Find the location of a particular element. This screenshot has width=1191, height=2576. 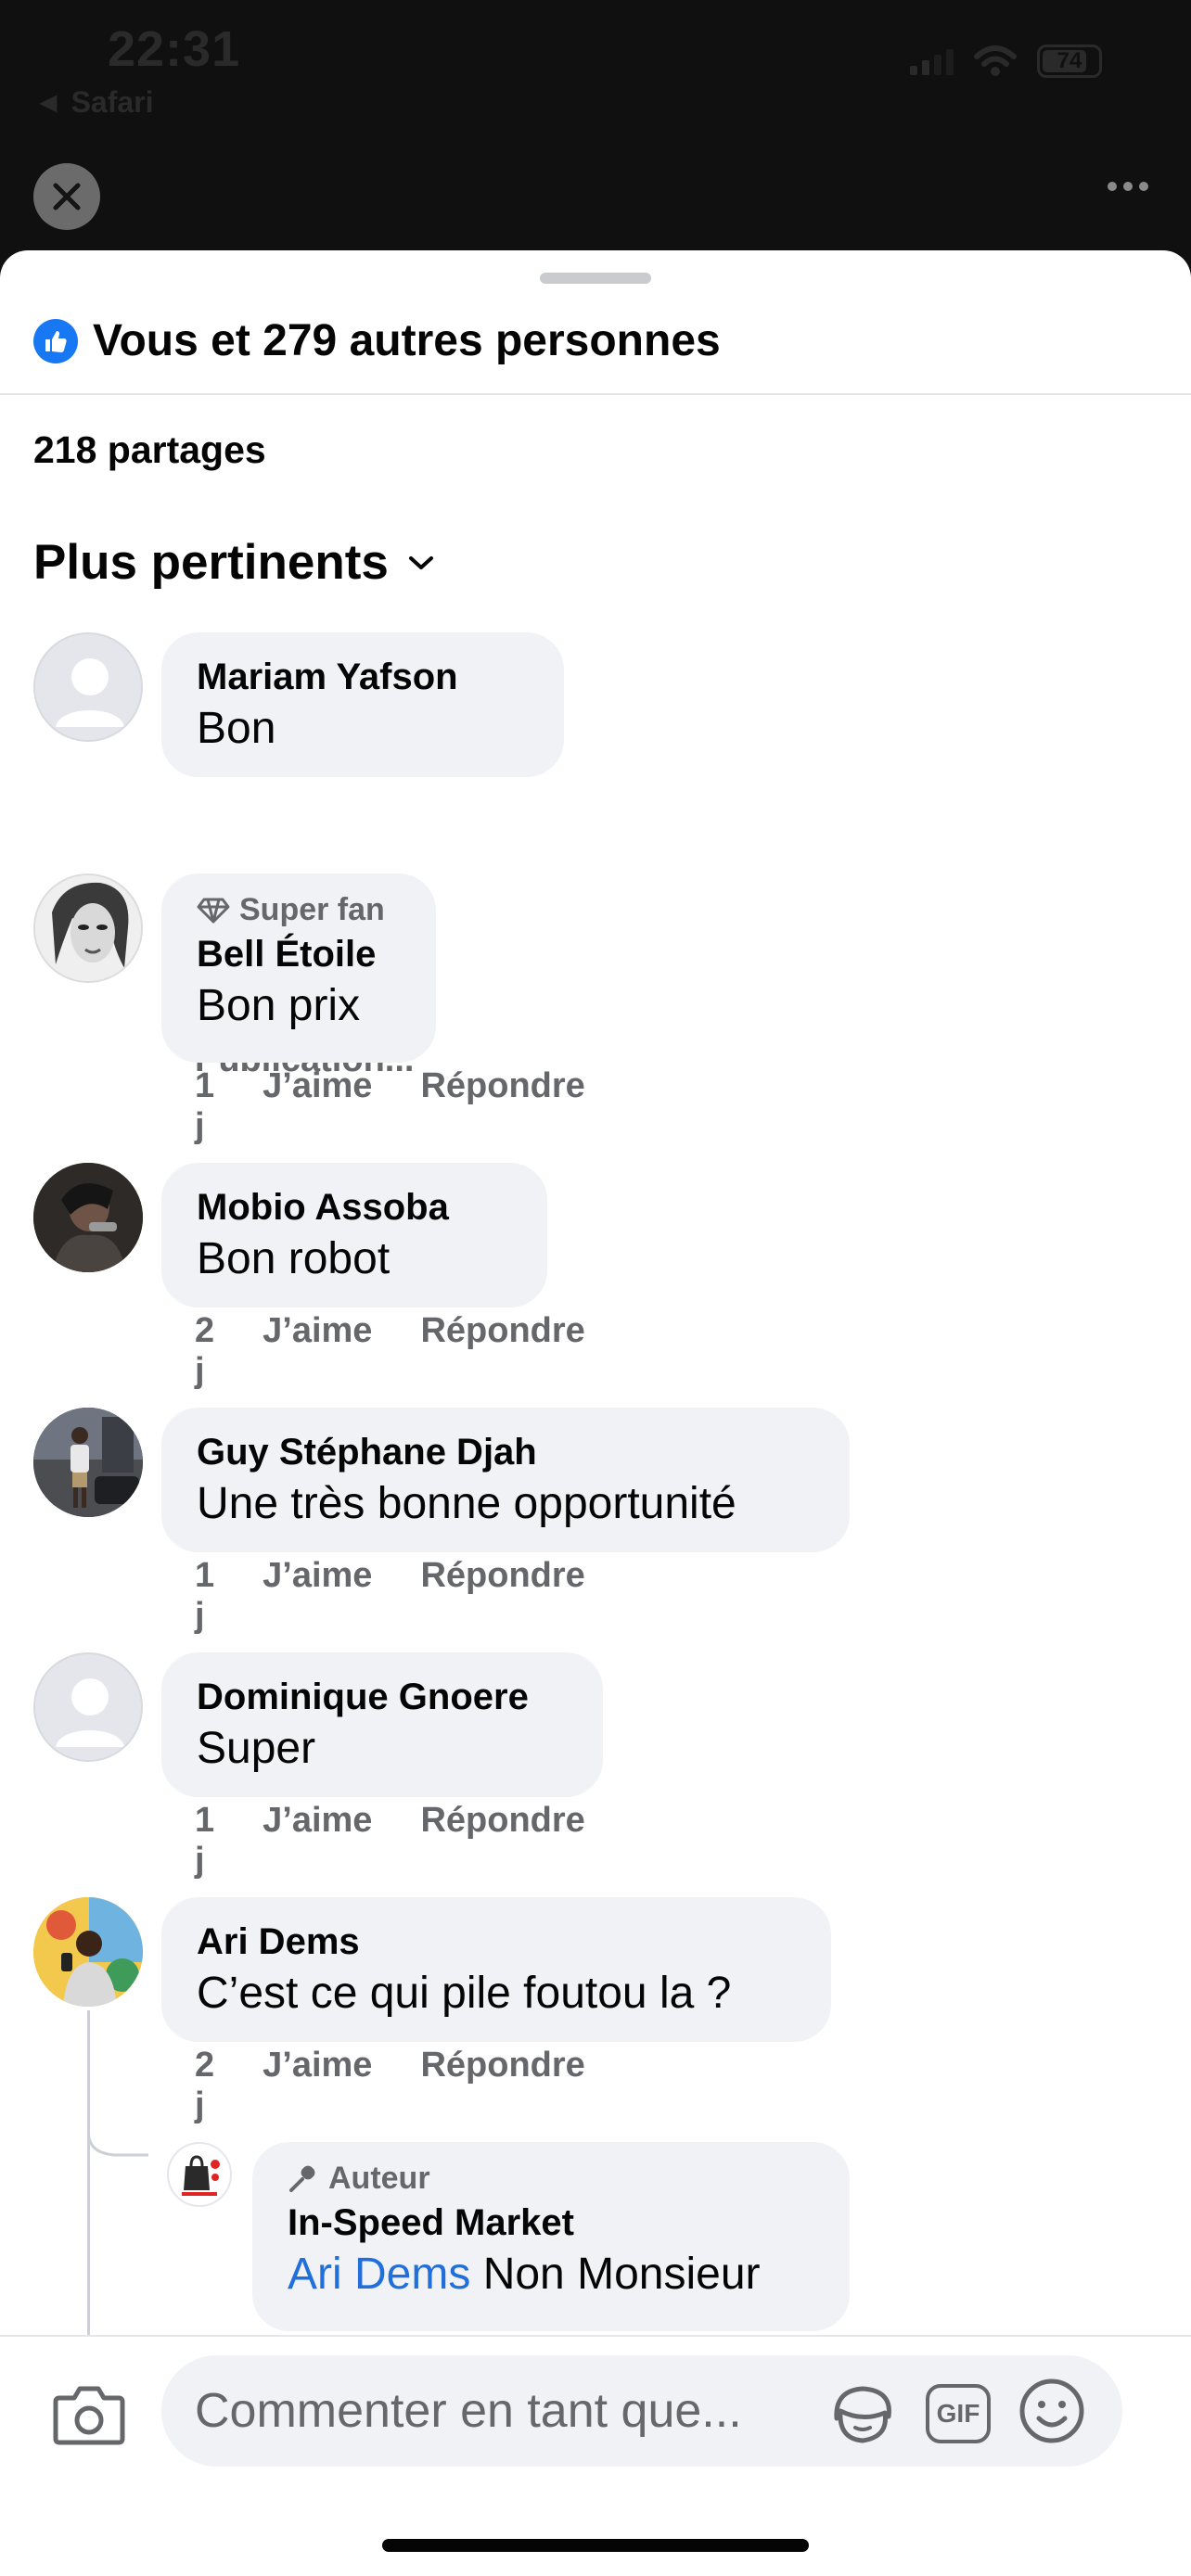

super-fan-badge: Super fan is located at coordinates (299, 910).